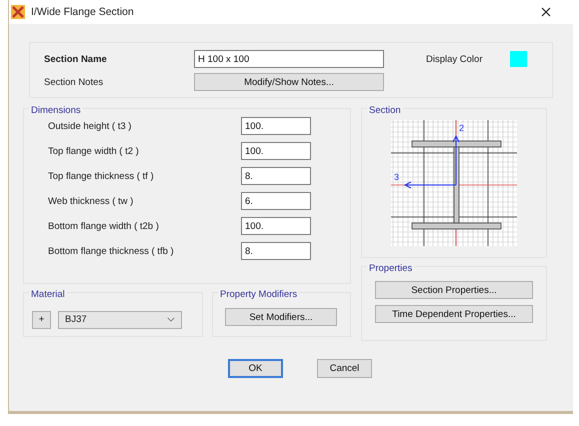 The height and width of the screenshot is (426, 579). What do you see at coordinates (91, 201) in the screenshot?
I see `dimension-label: Web thickness ( tw )` at bounding box center [91, 201].